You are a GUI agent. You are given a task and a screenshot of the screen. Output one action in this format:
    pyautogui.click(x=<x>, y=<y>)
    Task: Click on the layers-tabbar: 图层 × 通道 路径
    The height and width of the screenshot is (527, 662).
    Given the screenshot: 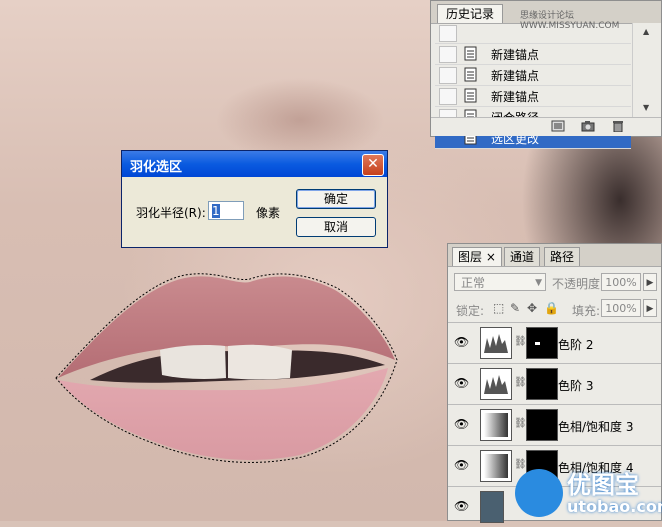 What is the action you would take?
    pyautogui.click(x=554, y=255)
    